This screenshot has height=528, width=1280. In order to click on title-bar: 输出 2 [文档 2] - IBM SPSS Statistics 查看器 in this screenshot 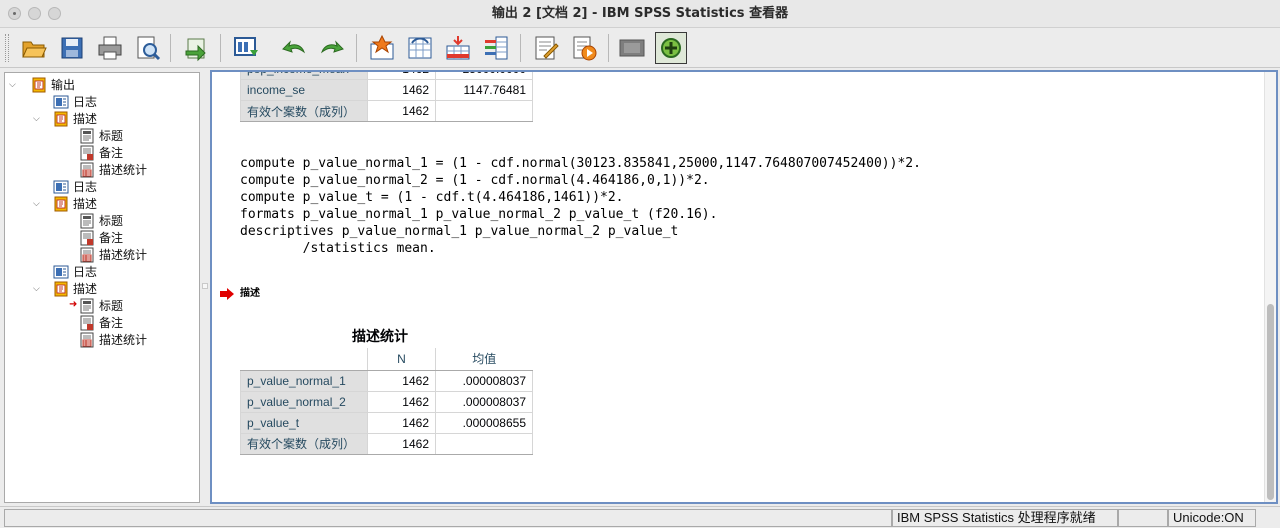, I will do `click(640, 14)`.